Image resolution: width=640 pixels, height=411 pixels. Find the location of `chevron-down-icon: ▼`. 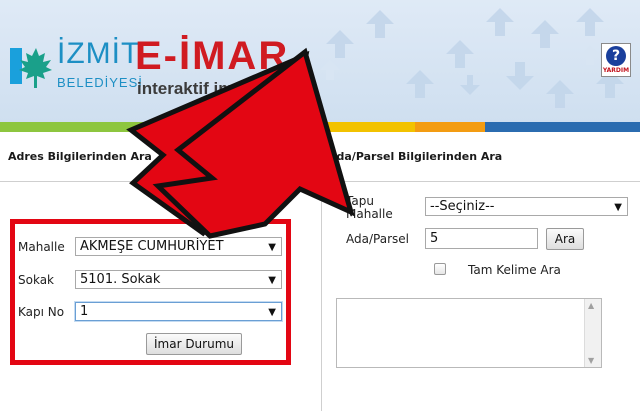

chevron-down-icon: ▼ is located at coordinates (618, 207).